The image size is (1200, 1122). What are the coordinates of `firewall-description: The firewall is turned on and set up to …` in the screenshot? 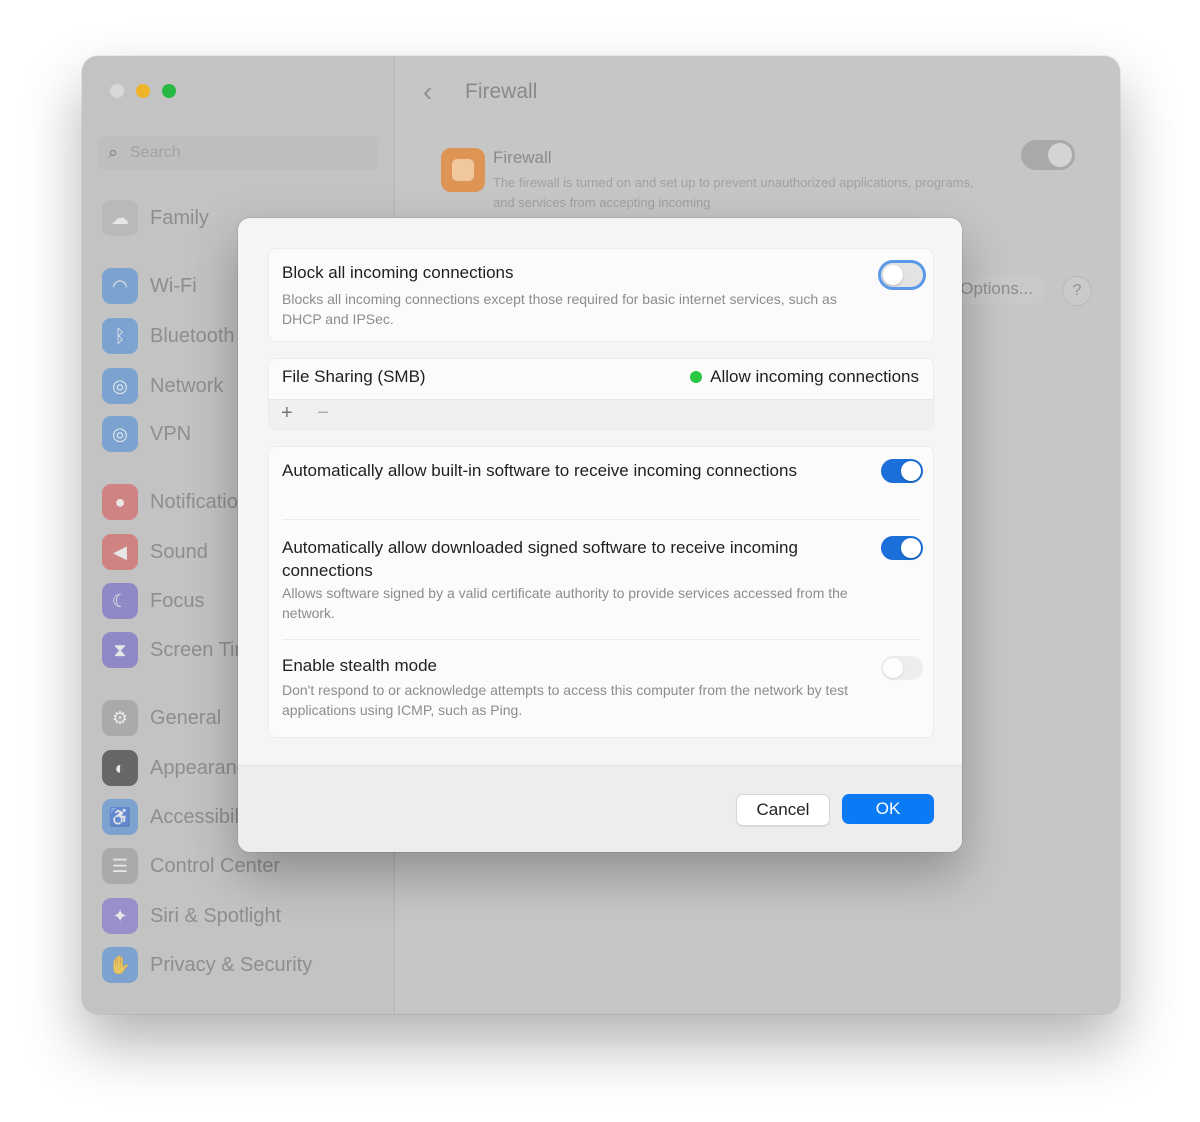 It's located at (733, 192).